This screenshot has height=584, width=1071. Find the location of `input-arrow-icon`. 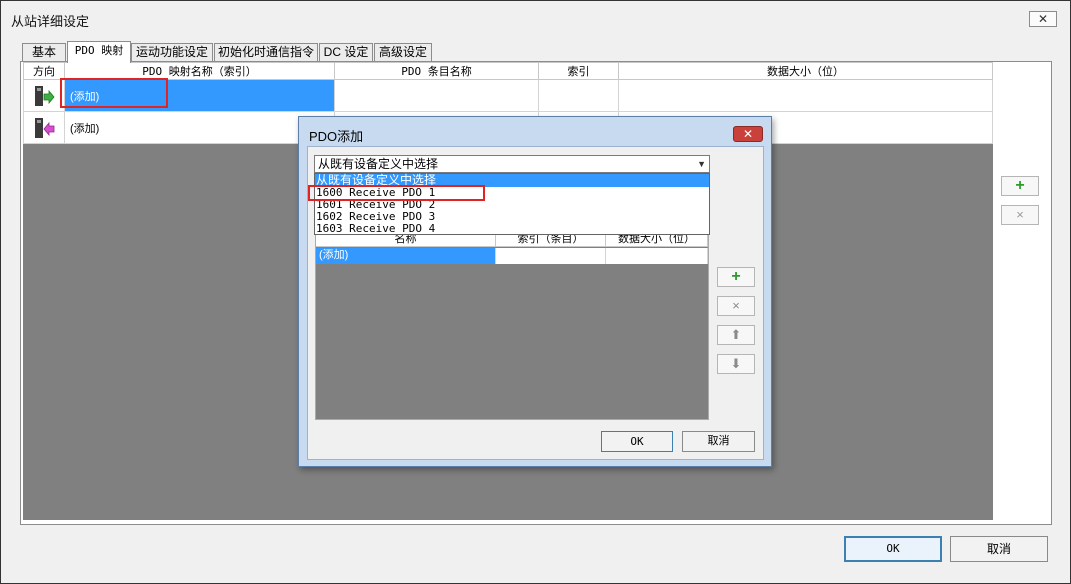

input-arrow-icon is located at coordinates (45, 127).